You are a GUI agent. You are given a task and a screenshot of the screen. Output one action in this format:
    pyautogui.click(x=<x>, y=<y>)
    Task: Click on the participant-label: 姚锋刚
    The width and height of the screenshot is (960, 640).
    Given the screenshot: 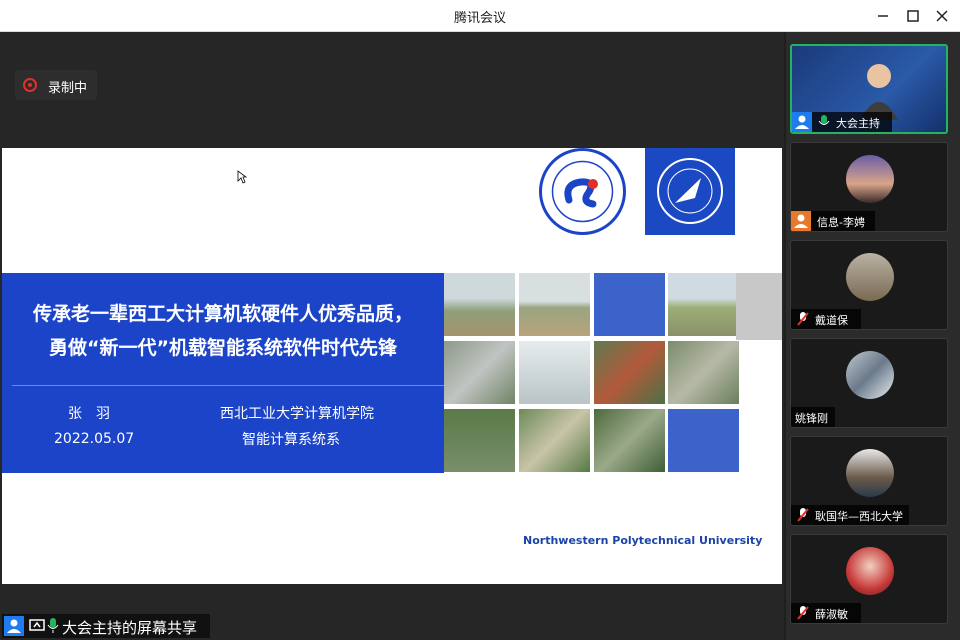 What is the action you would take?
    pyautogui.click(x=813, y=417)
    